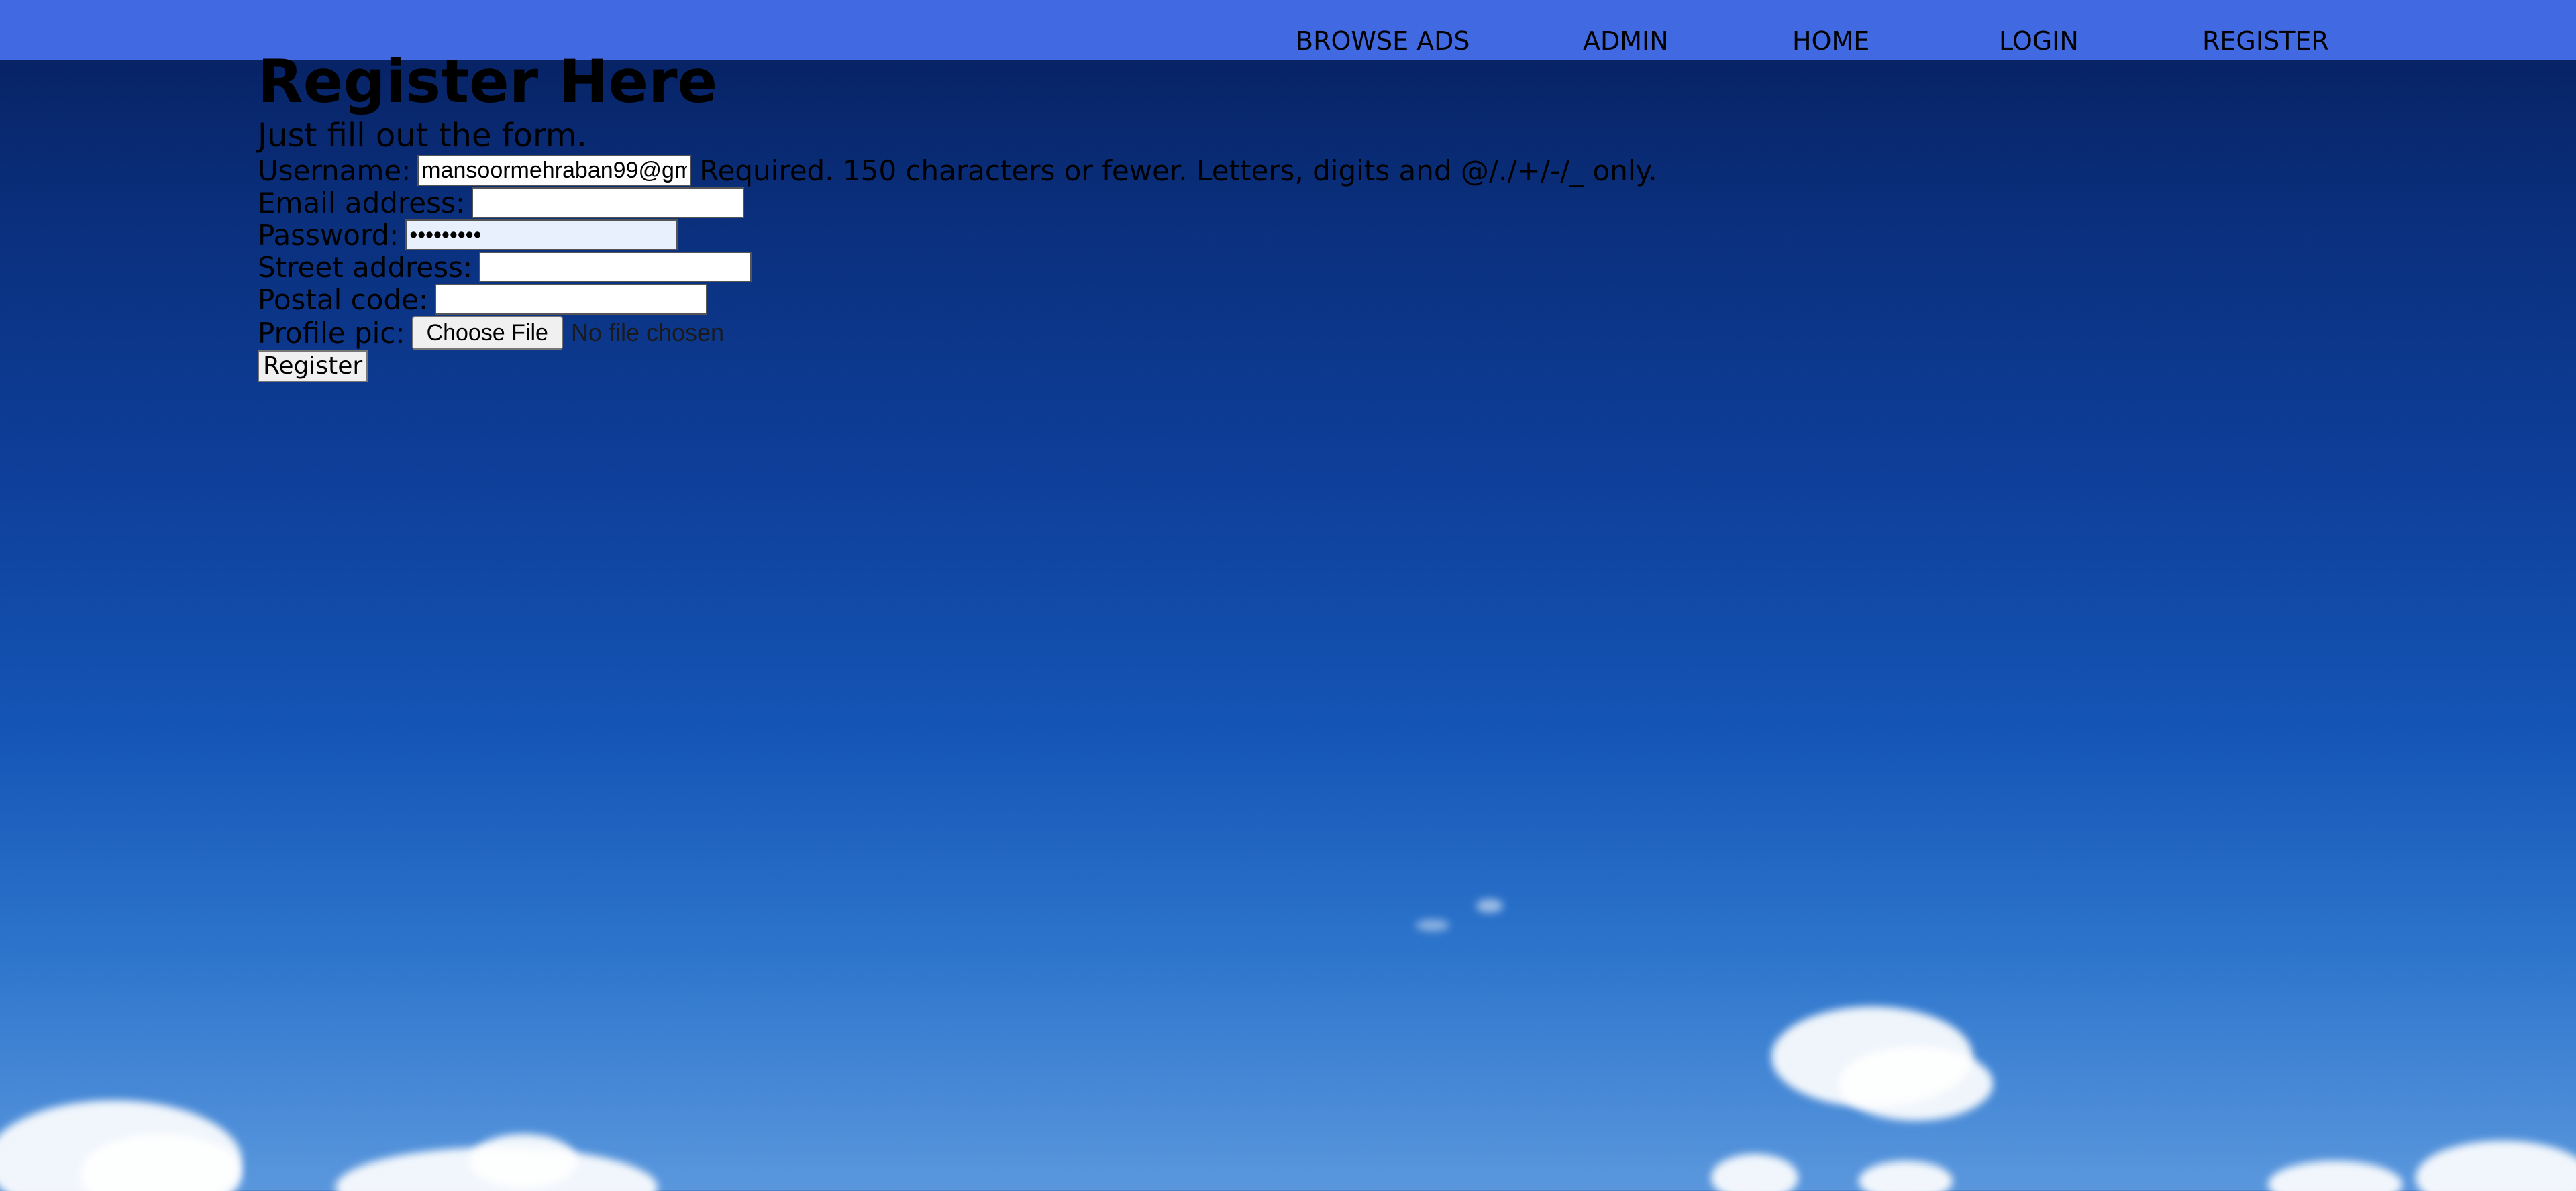  What do you see at coordinates (422, 135) in the screenshot?
I see `page-subtitle: Just fill out the form.` at bounding box center [422, 135].